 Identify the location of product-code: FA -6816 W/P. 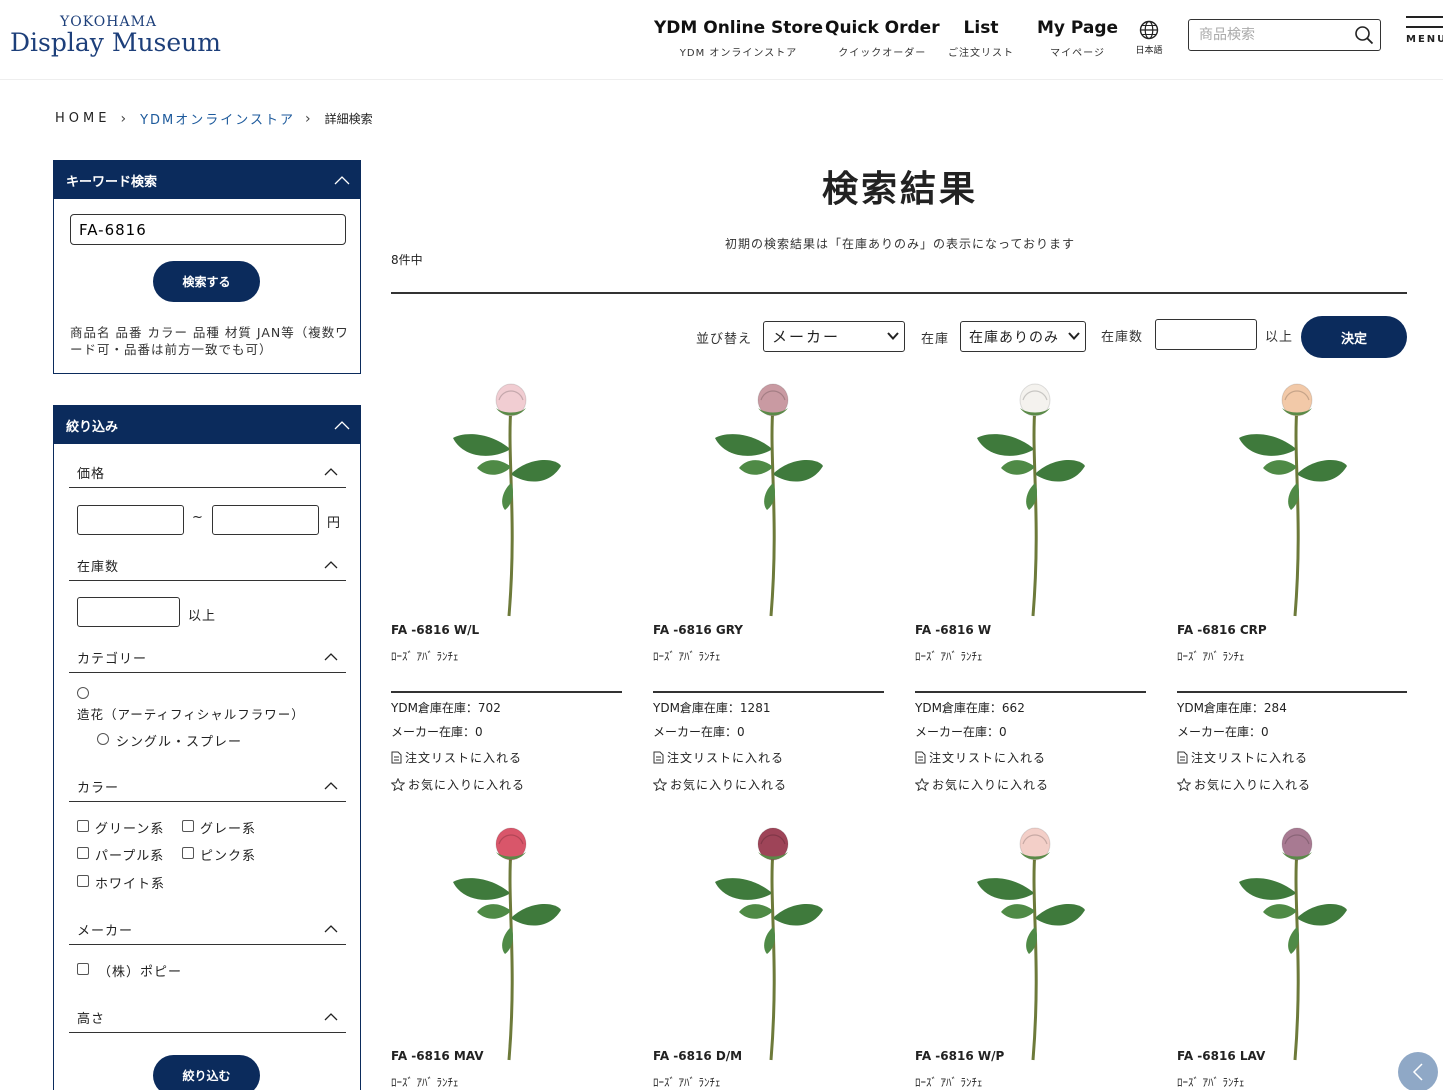
(959, 1056).